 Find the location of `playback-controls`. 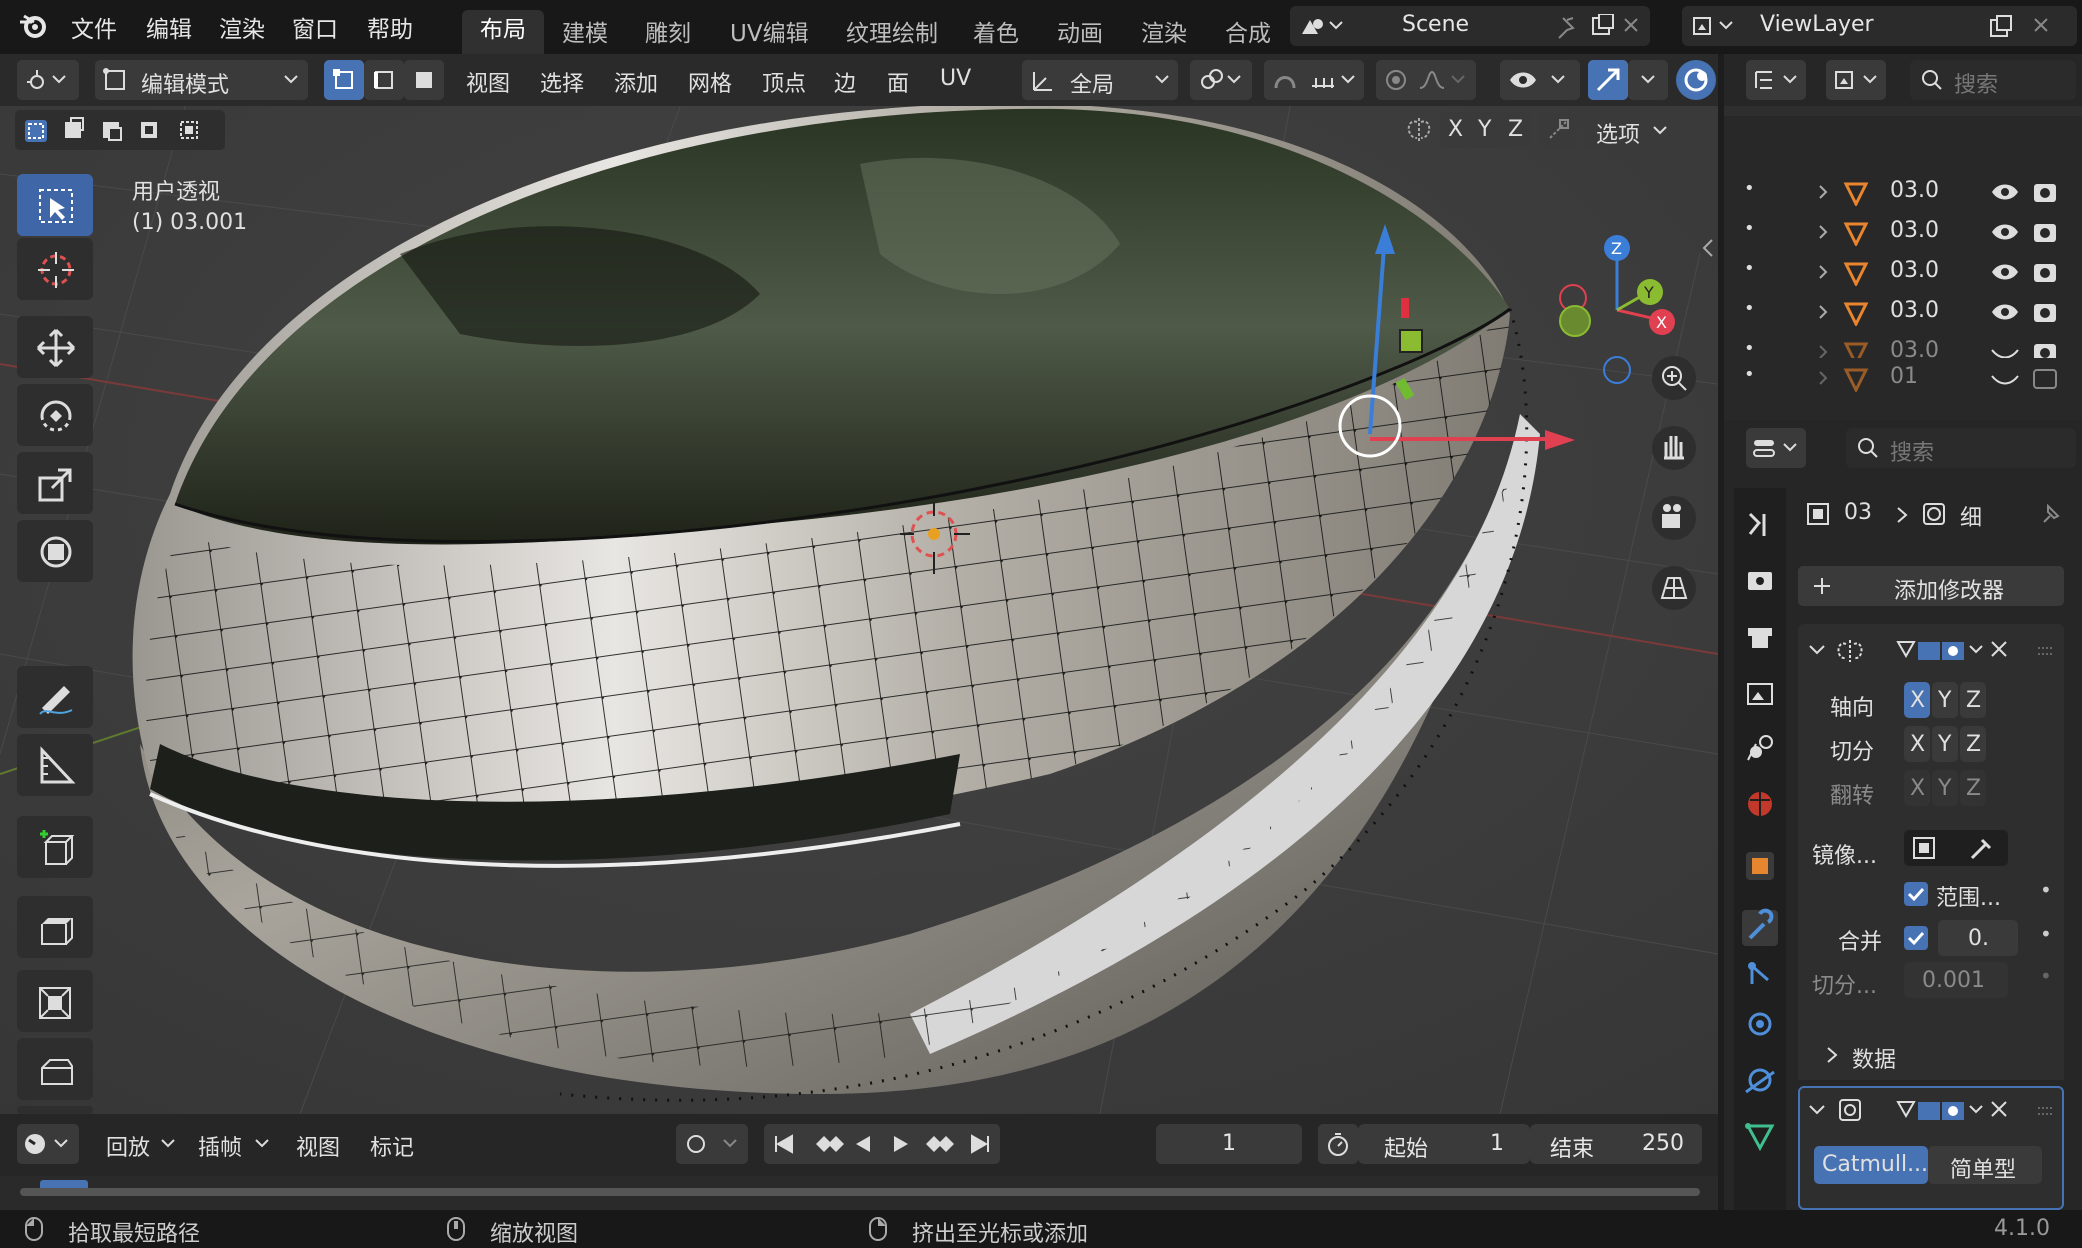

playback-controls is located at coordinates (882, 1144).